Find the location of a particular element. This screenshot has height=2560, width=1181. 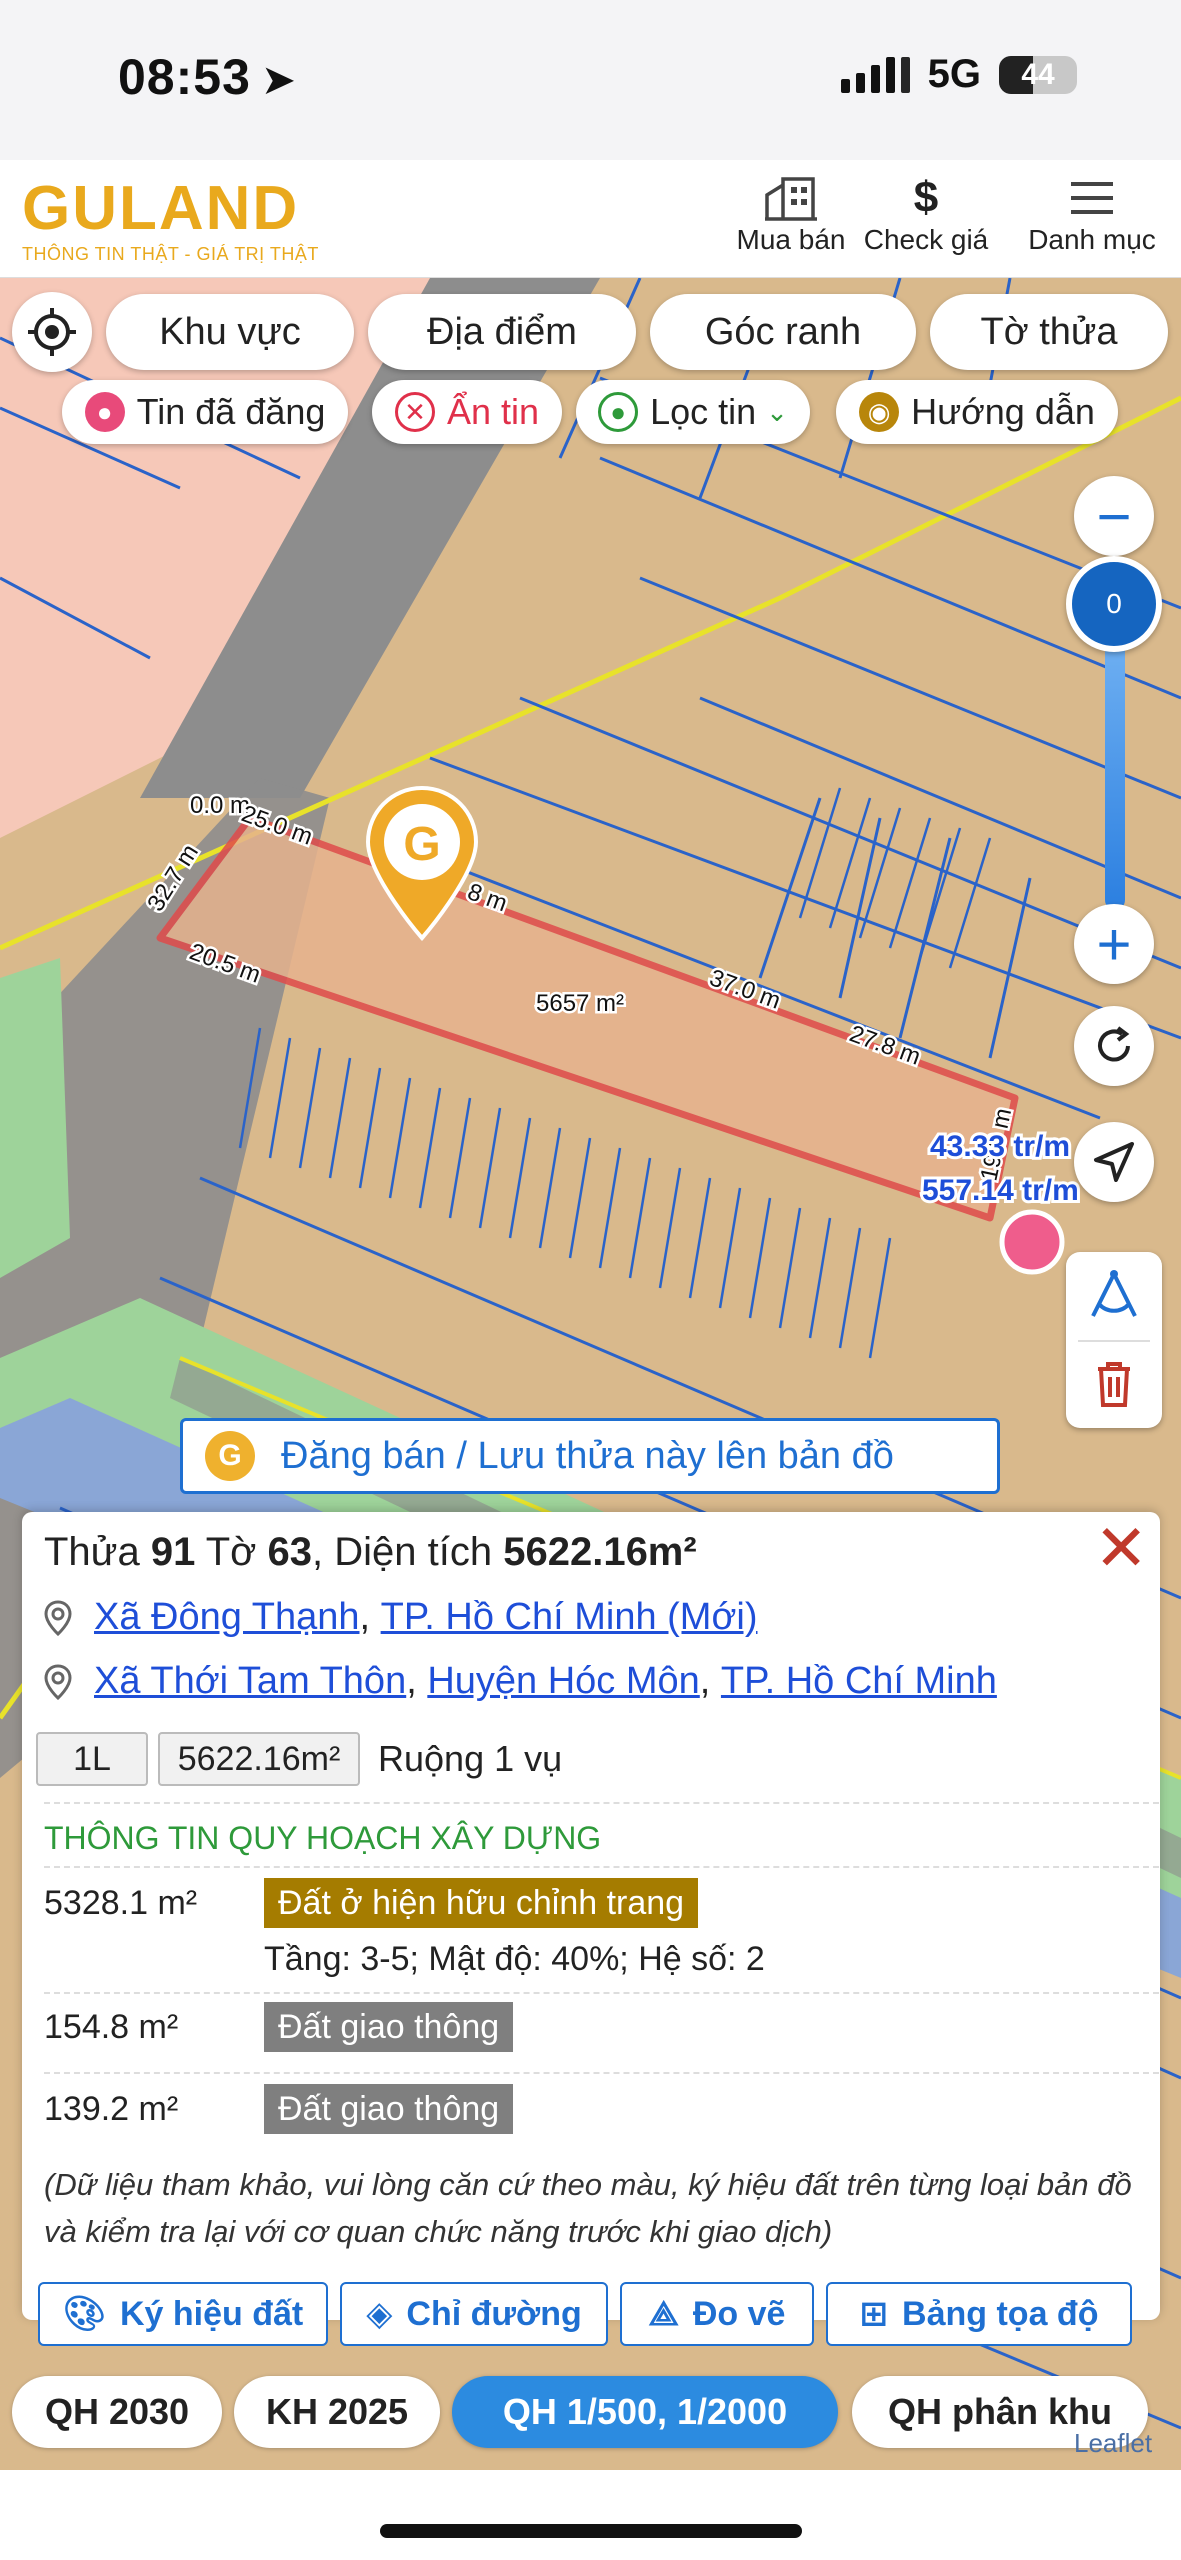

delete-drawing-button is located at coordinates (1114, 1384).